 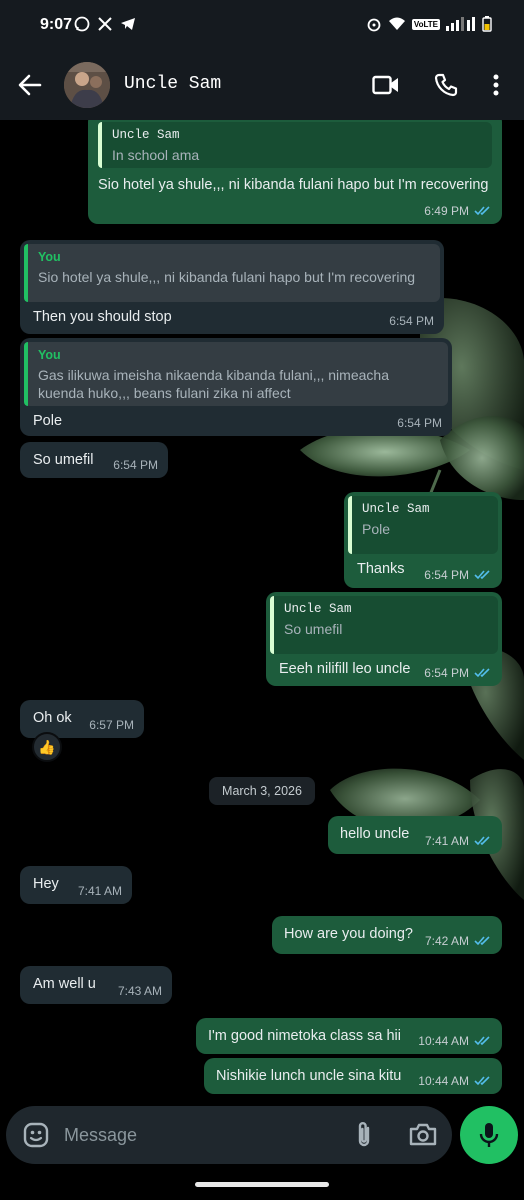 I want to click on gesture-nav-bar, so click(x=262, y=1184).